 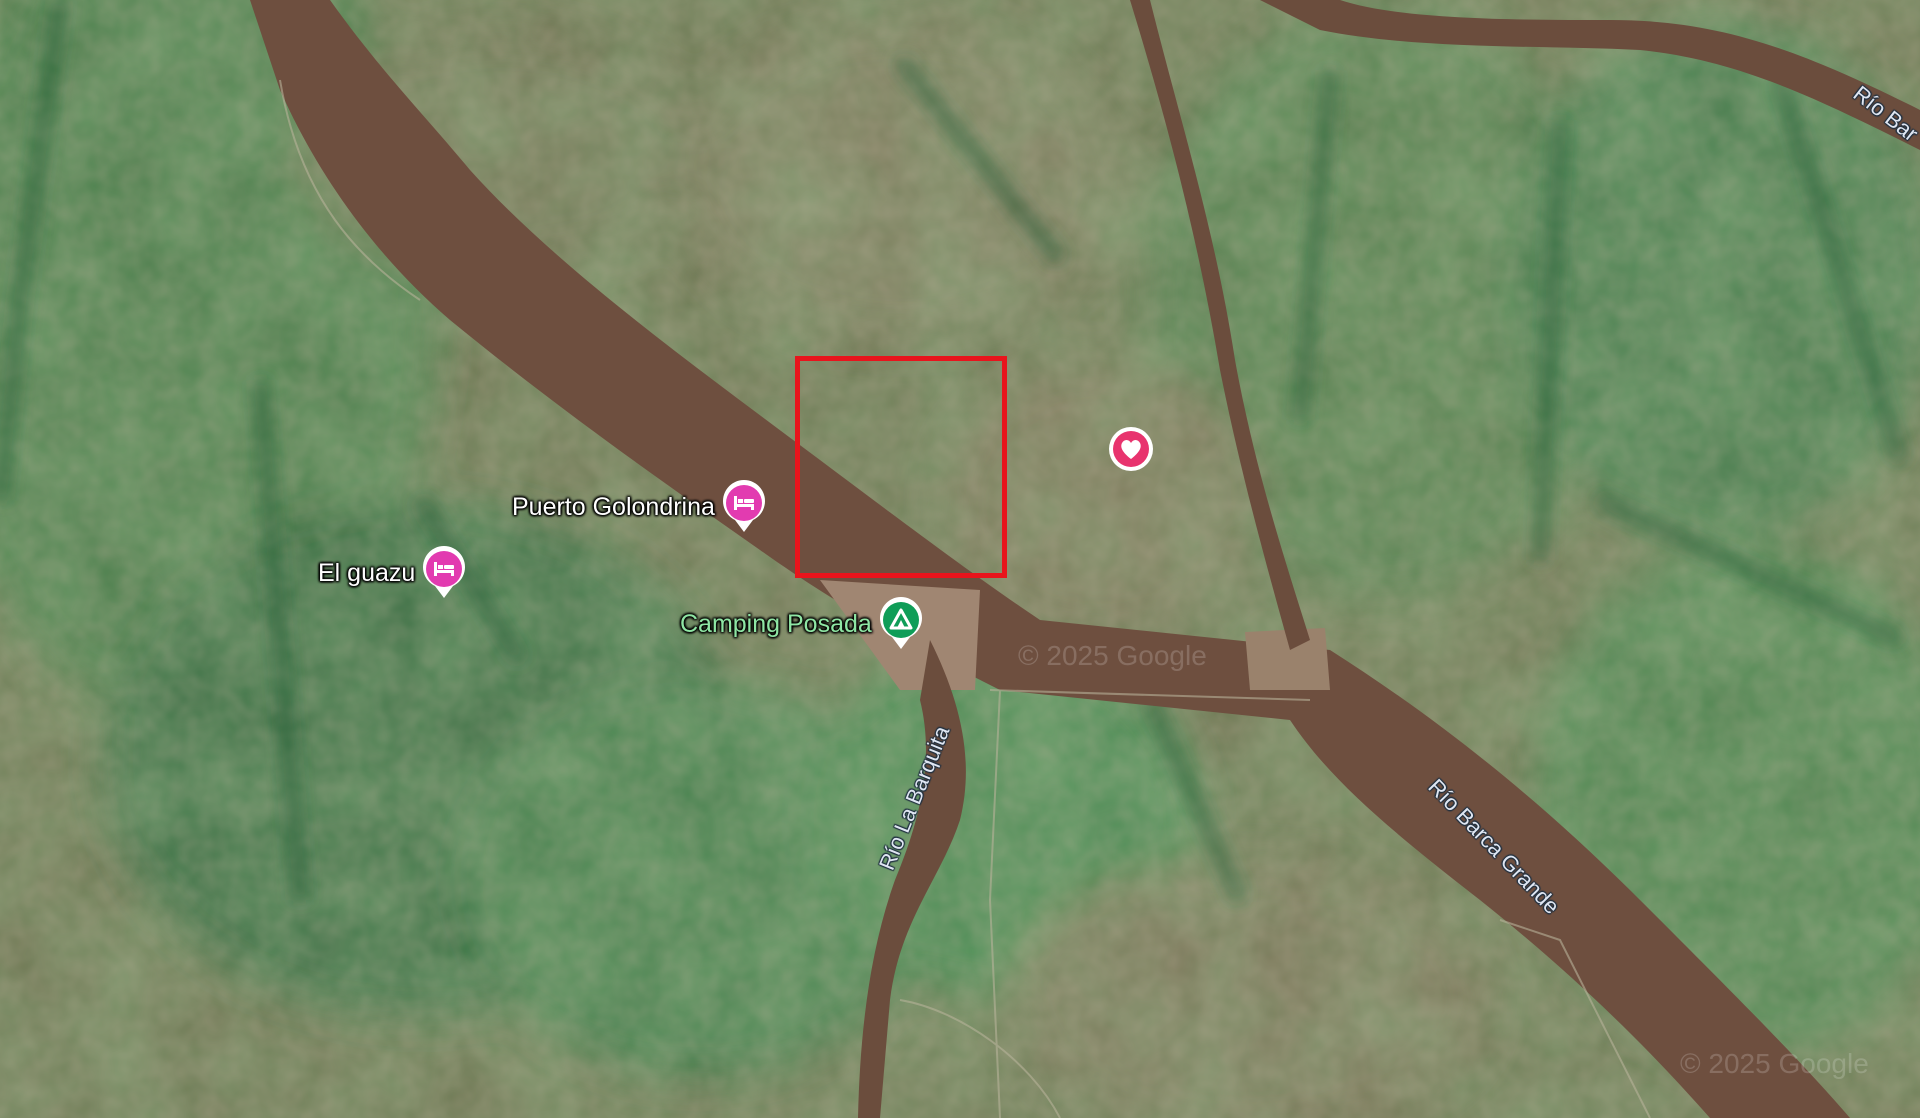 I want to click on tent-icon, so click(x=901, y=624).